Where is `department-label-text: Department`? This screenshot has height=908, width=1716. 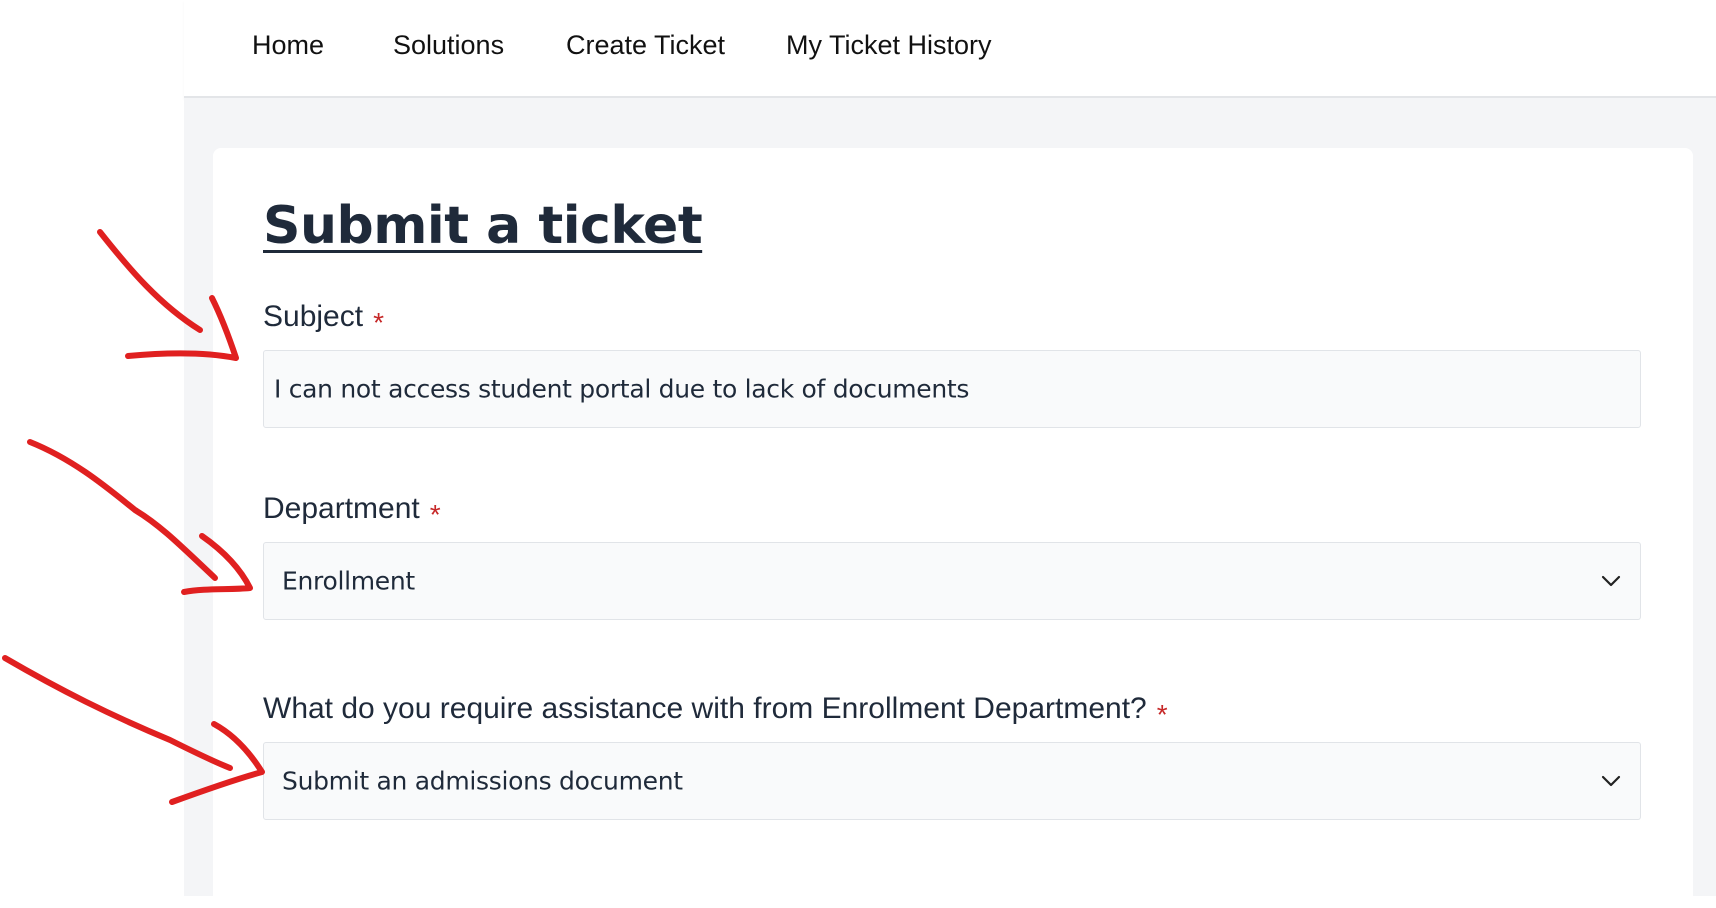 department-label-text: Department is located at coordinates (341, 508).